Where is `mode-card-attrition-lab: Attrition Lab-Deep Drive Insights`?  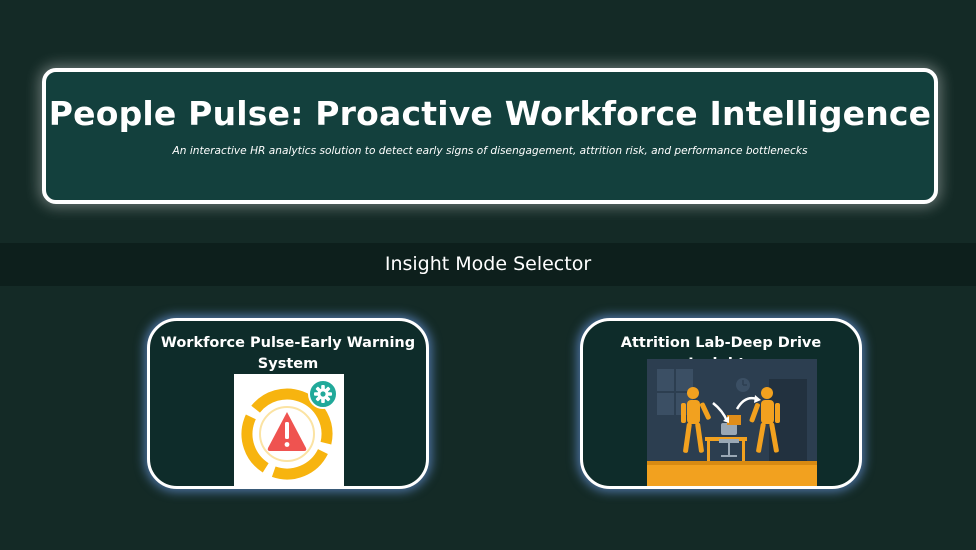 mode-card-attrition-lab: Attrition Lab-Deep Drive Insights is located at coordinates (721, 403).